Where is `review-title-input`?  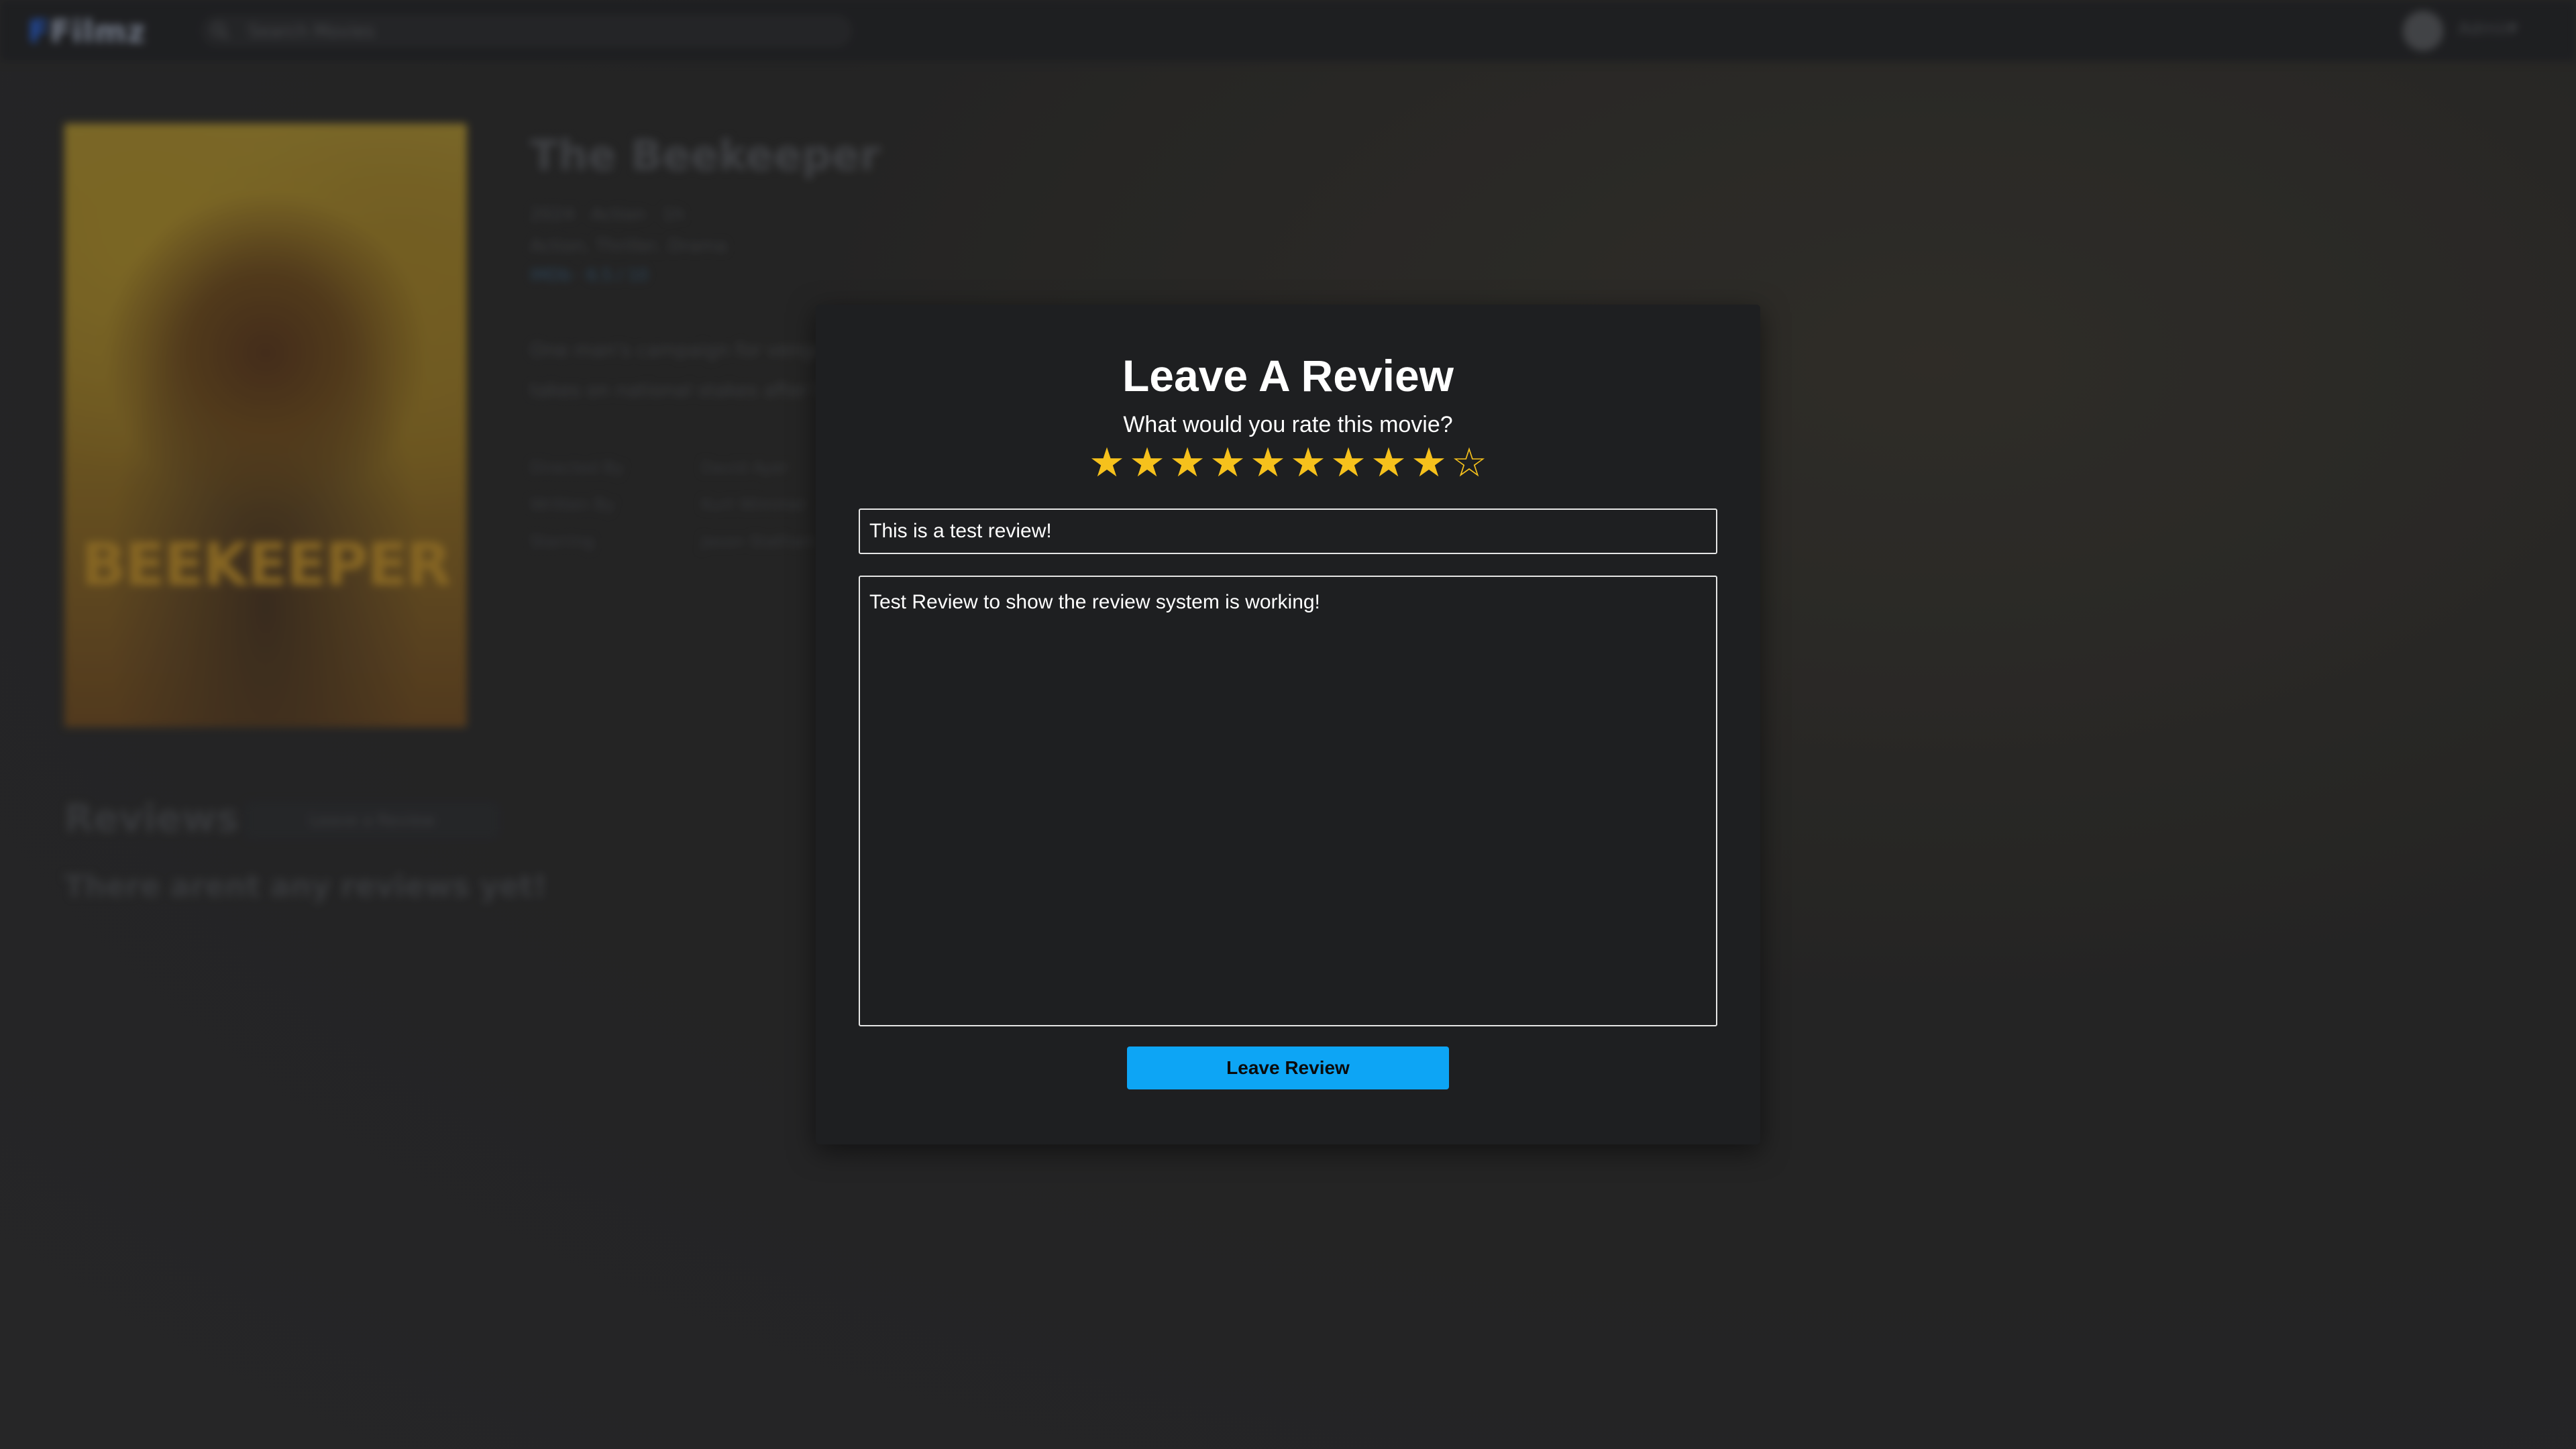 review-title-input is located at coordinates (1288, 531).